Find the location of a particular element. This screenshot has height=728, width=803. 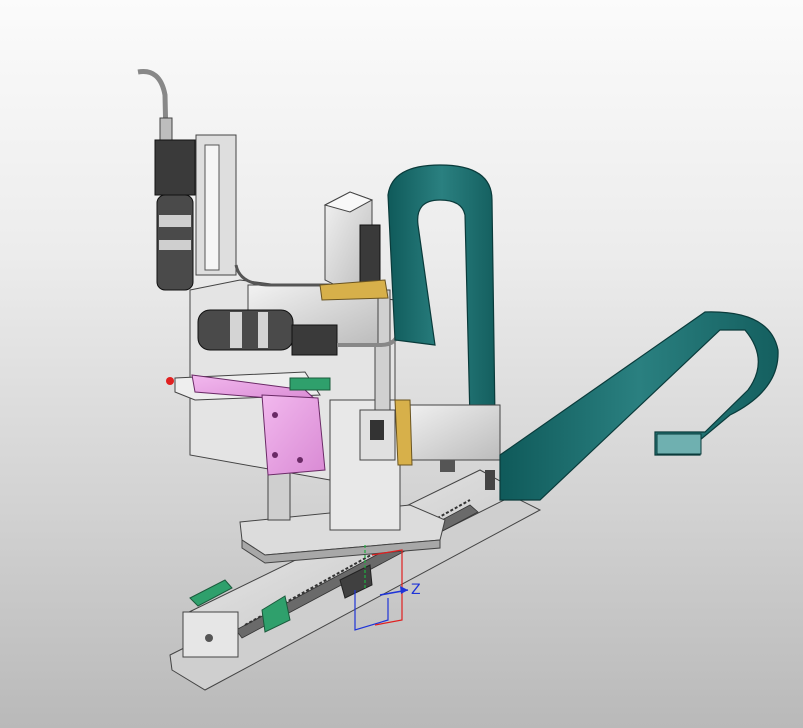

cable-carrier-vertical is located at coordinates (441, 292).